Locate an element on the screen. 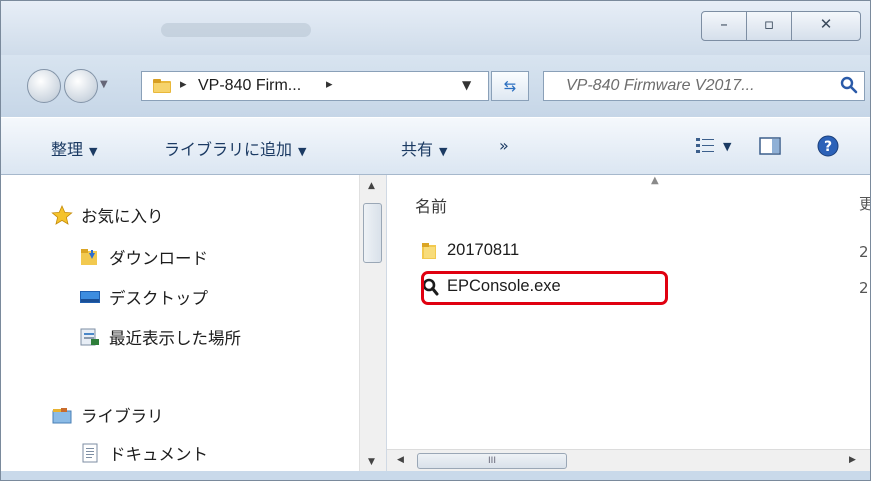  window-bottom-frame is located at coordinates (435, 475).